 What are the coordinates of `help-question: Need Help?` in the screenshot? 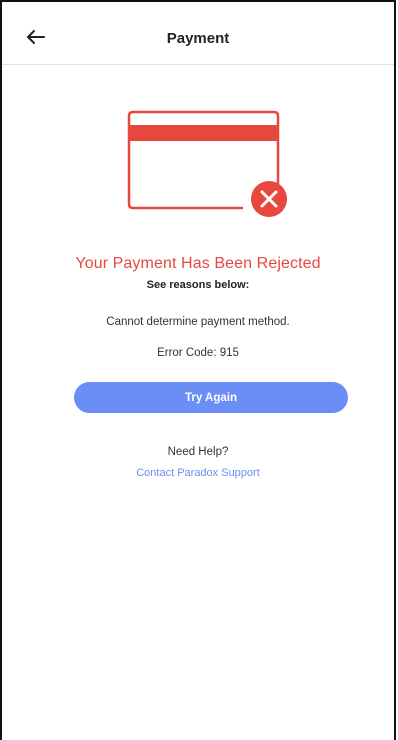 It's located at (198, 452).